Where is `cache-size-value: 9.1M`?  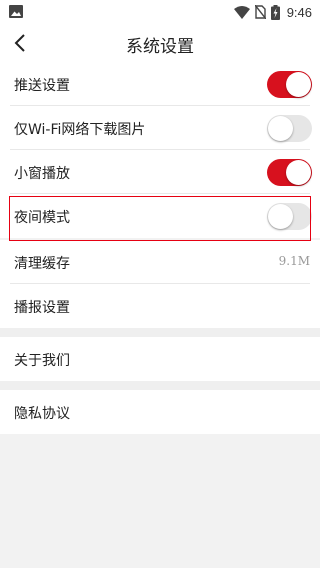
cache-size-value: 9.1M is located at coordinates (294, 261).